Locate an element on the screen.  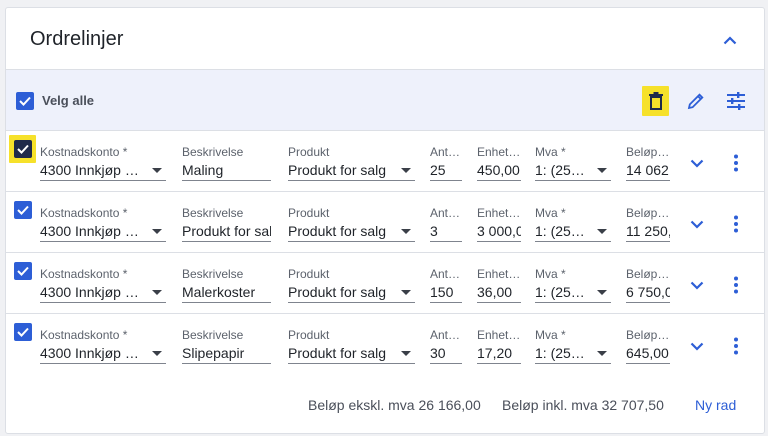
quantity-input: Ant… 25 is located at coordinates (446, 163).